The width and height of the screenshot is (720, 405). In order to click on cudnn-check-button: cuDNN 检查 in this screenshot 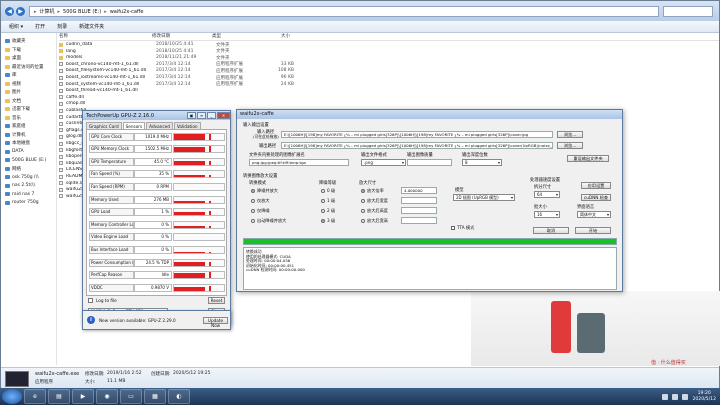, I will do `click(596, 197)`.